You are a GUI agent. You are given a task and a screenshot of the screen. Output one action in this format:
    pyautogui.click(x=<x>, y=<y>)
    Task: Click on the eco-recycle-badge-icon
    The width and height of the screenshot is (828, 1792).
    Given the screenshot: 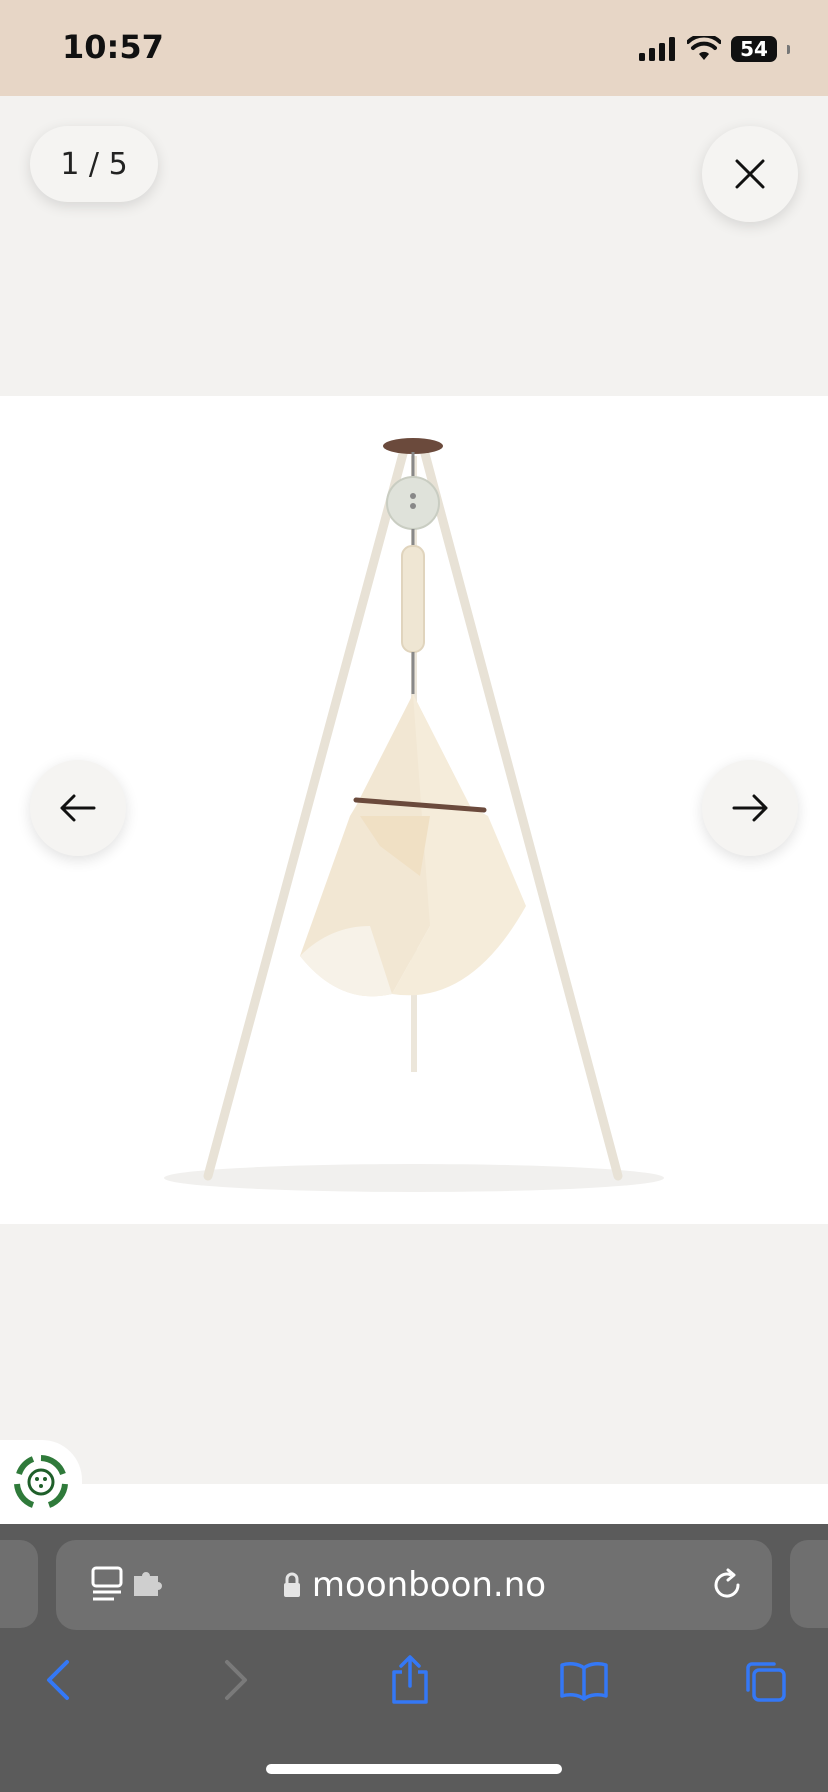 What is the action you would take?
    pyautogui.click(x=41, y=1481)
    